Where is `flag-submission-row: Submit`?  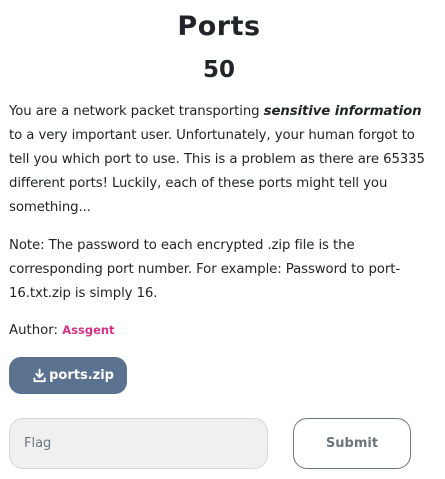 flag-submission-row: Submit is located at coordinates (210, 443).